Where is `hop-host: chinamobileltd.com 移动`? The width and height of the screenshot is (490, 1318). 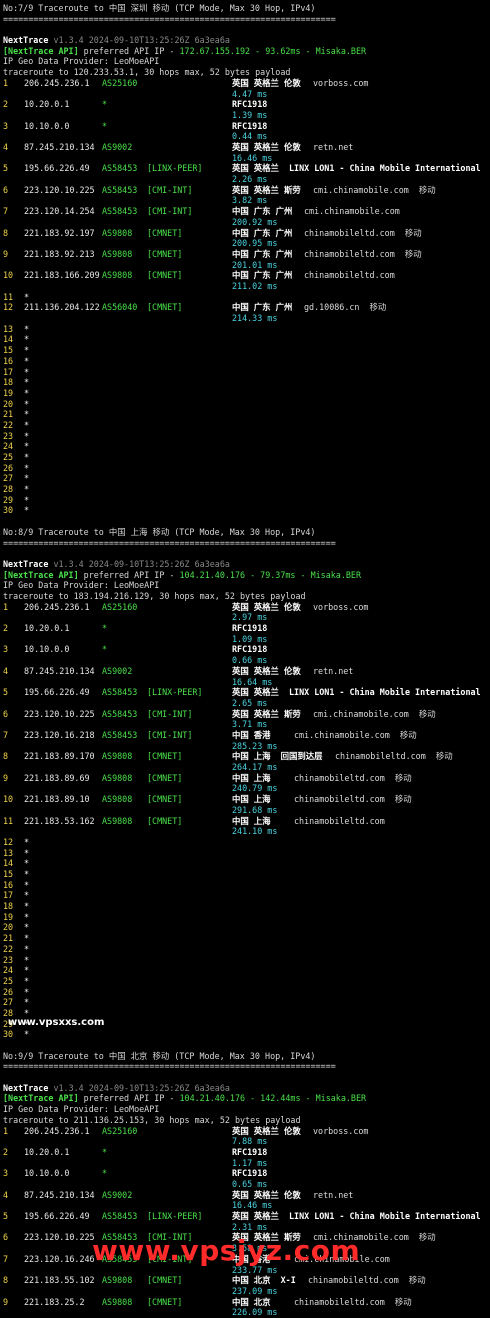
hop-host: chinamobileltd.com 移动 is located at coordinates (353, 799).